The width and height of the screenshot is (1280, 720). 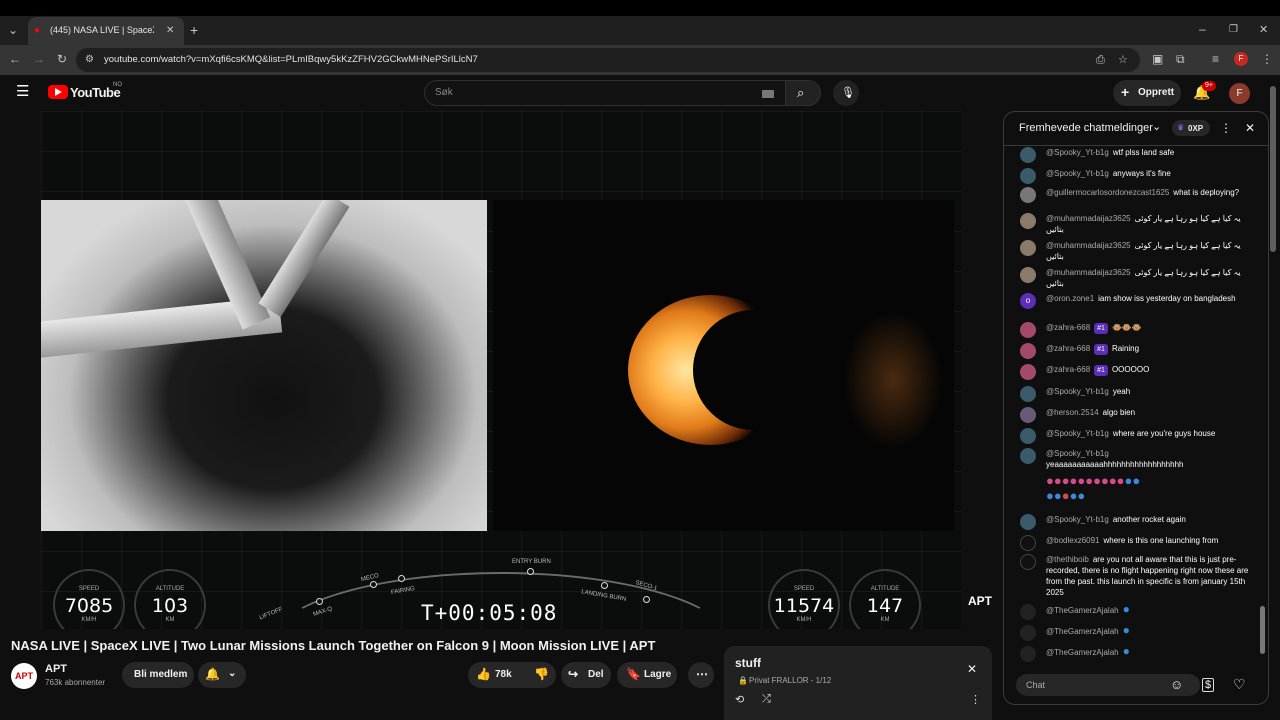 What do you see at coordinates (768, 94) in the screenshot?
I see `keyboard-icon` at bounding box center [768, 94].